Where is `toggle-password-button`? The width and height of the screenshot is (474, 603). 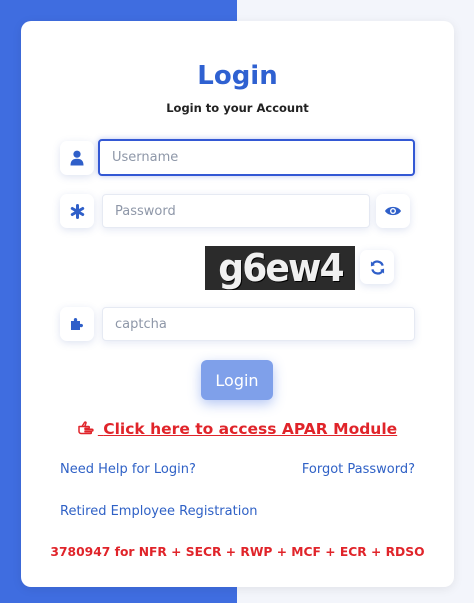 toggle-password-button is located at coordinates (393, 211).